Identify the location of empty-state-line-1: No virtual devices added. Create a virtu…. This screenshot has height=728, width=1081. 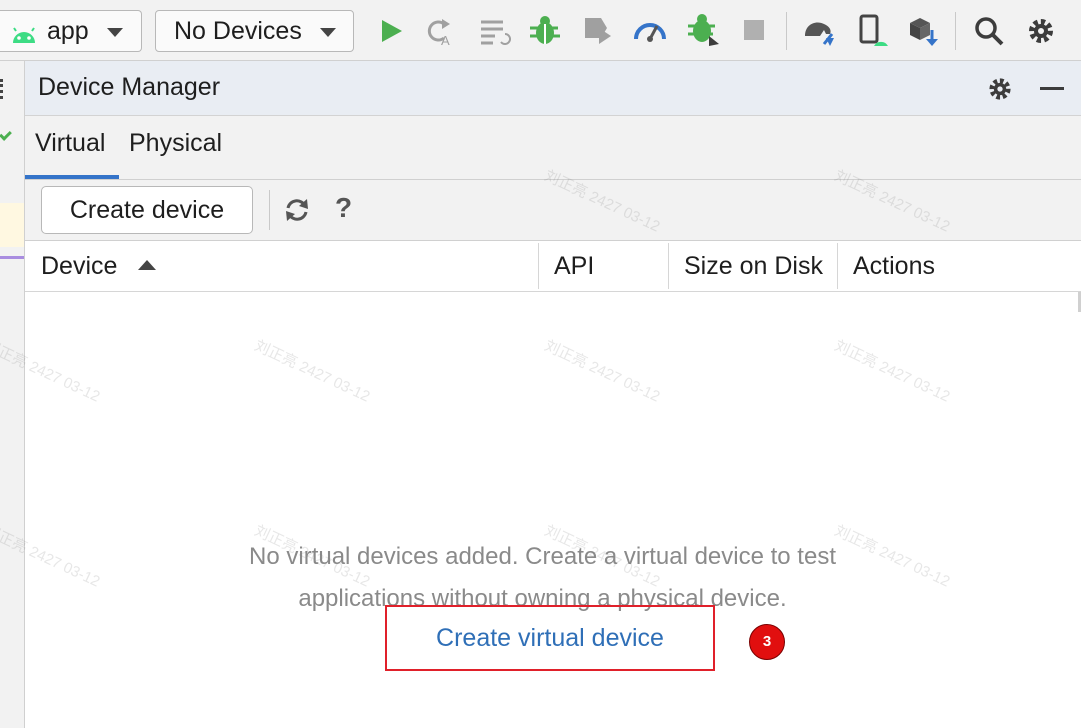
(542, 556).